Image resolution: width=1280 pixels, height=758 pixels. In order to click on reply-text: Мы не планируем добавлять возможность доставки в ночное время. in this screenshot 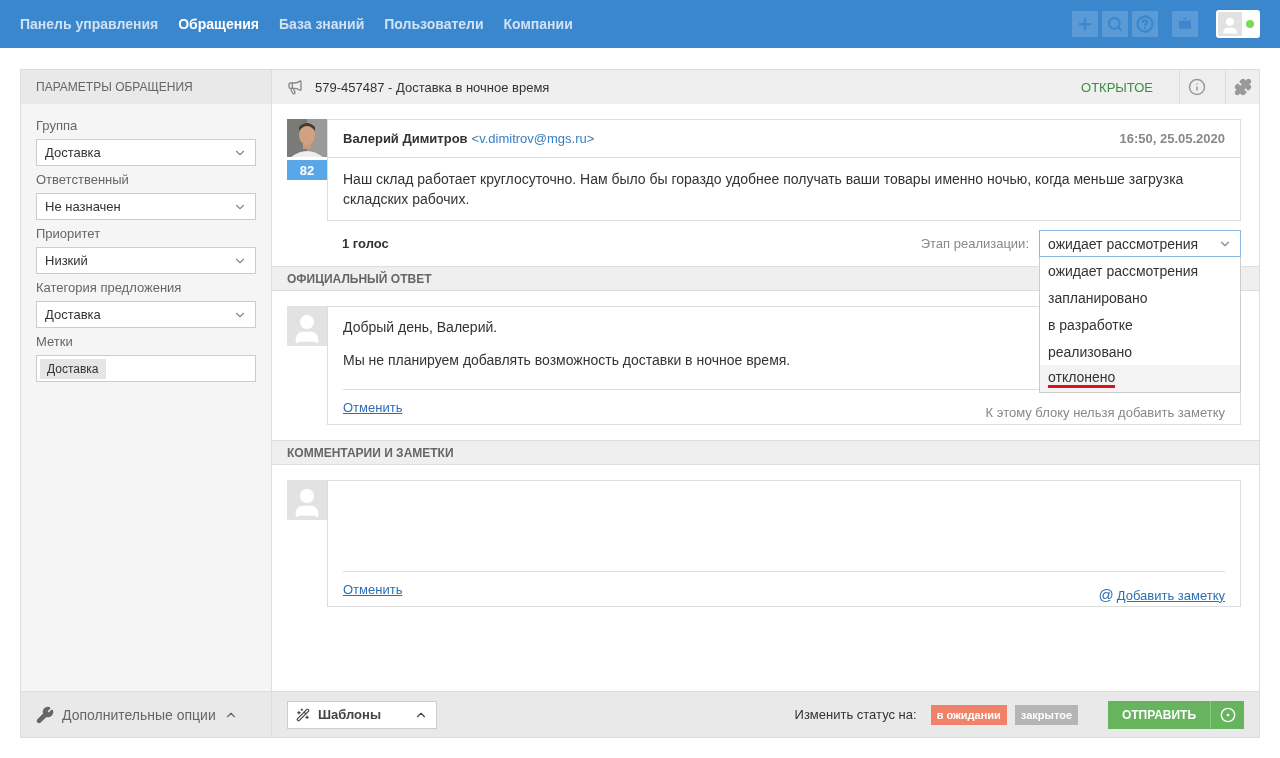, I will do `click(567, 360)`.